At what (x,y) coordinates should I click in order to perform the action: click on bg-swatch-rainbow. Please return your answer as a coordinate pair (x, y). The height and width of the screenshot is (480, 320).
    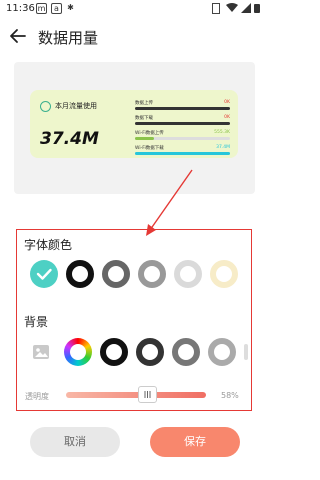
    Looking at the image, I should click on (78, 352).